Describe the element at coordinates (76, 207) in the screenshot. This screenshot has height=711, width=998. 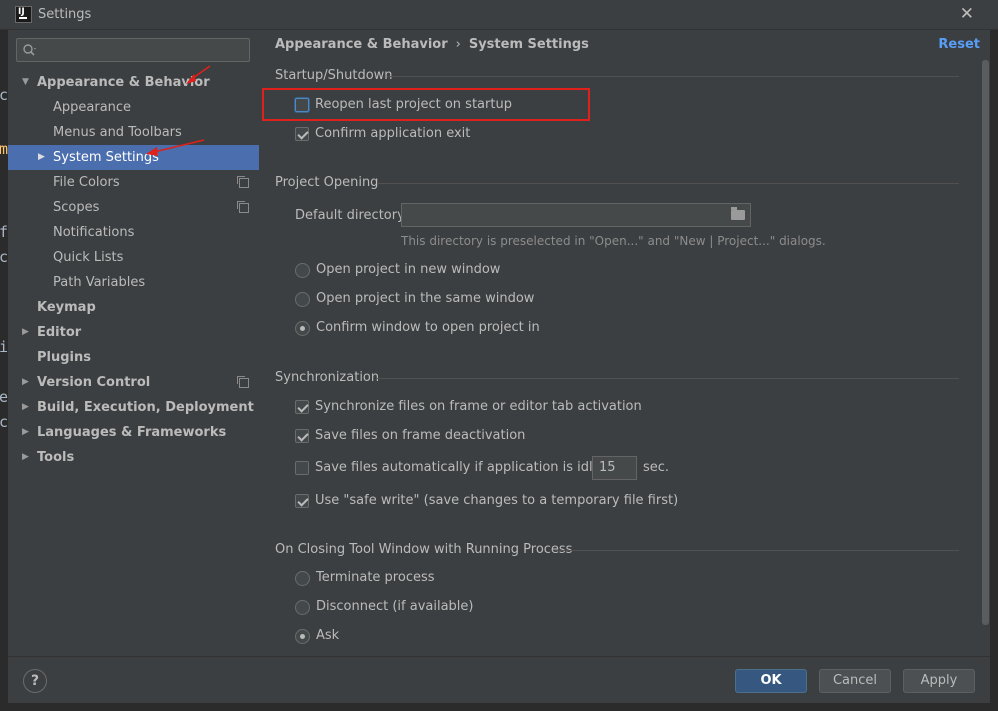
I see `sidebar-item-label: Scopes` at that location.